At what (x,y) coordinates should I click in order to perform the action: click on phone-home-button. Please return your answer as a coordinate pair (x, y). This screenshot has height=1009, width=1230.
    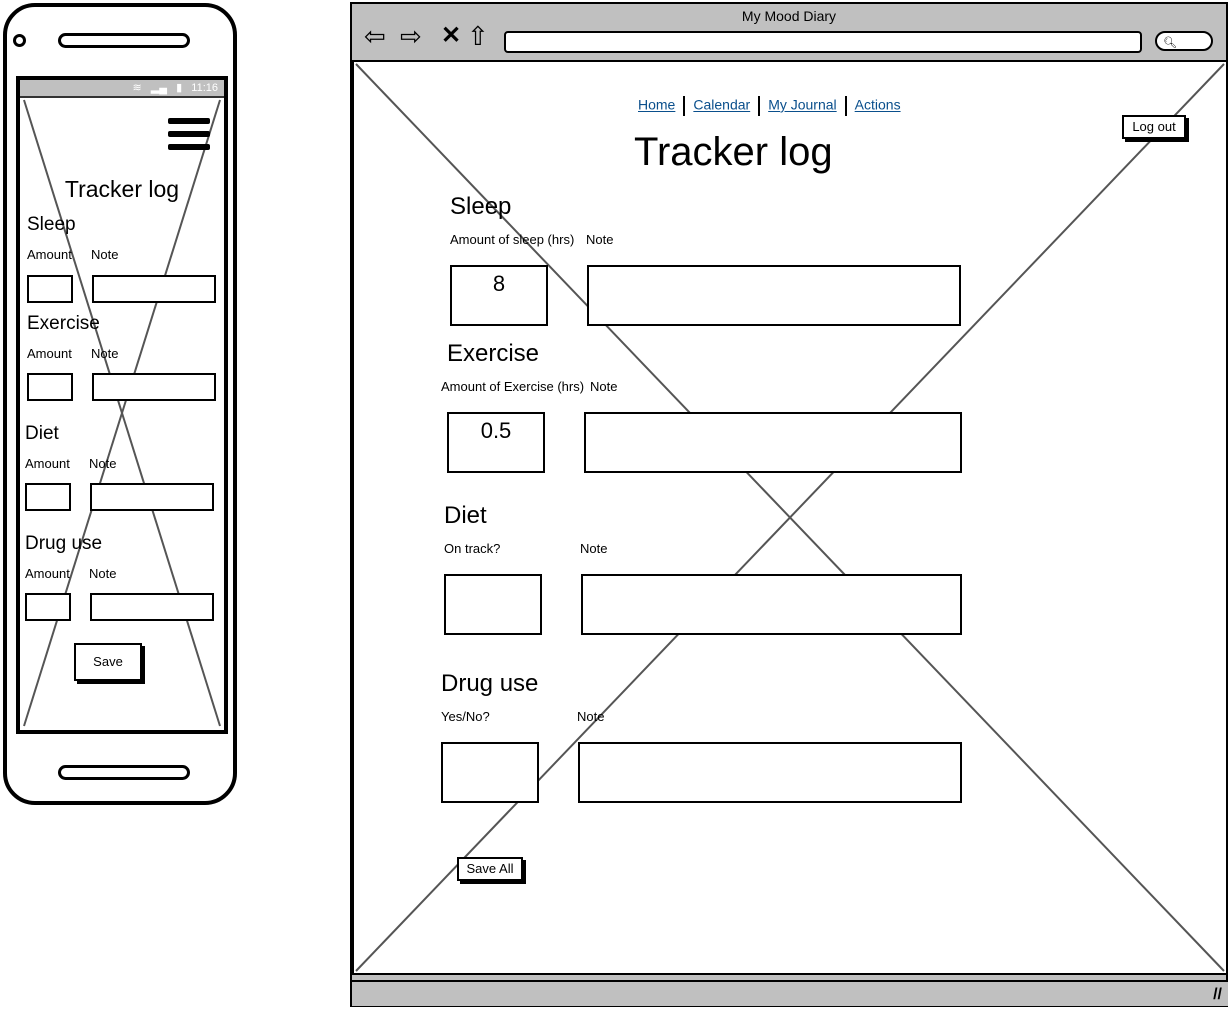
    Looking at the image, I should click on (124, 772).